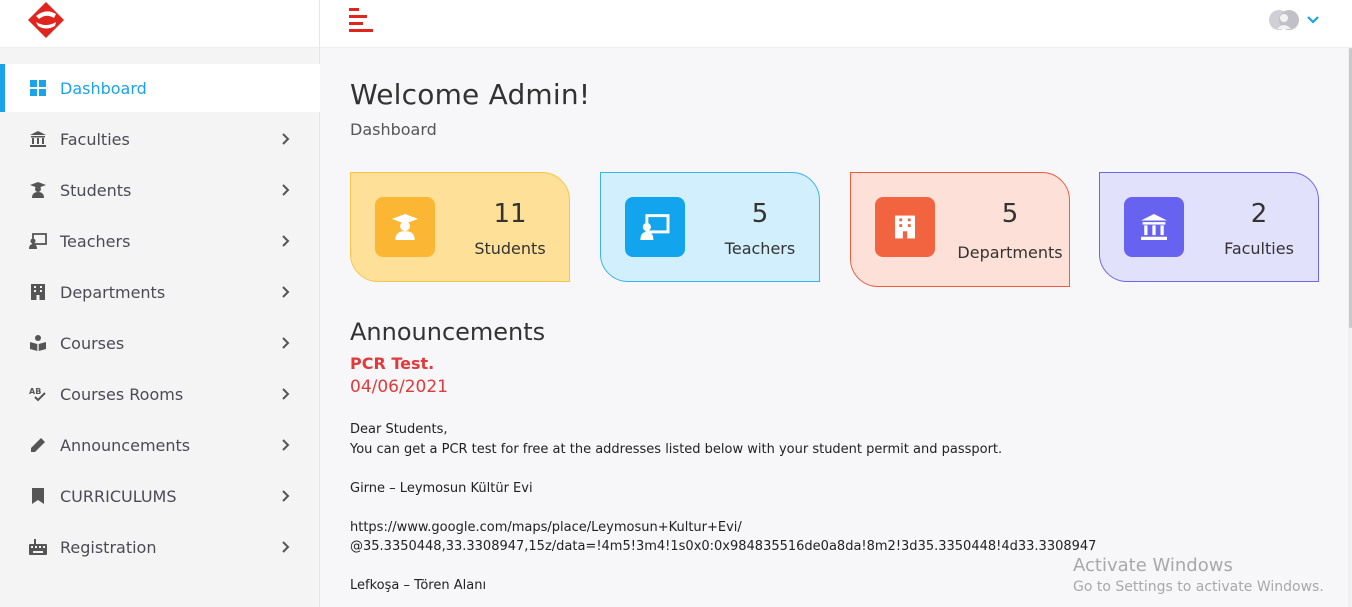  I want to click on sidebar-item-courses-rooms: AB Courses Rooms, so click(160, 394).